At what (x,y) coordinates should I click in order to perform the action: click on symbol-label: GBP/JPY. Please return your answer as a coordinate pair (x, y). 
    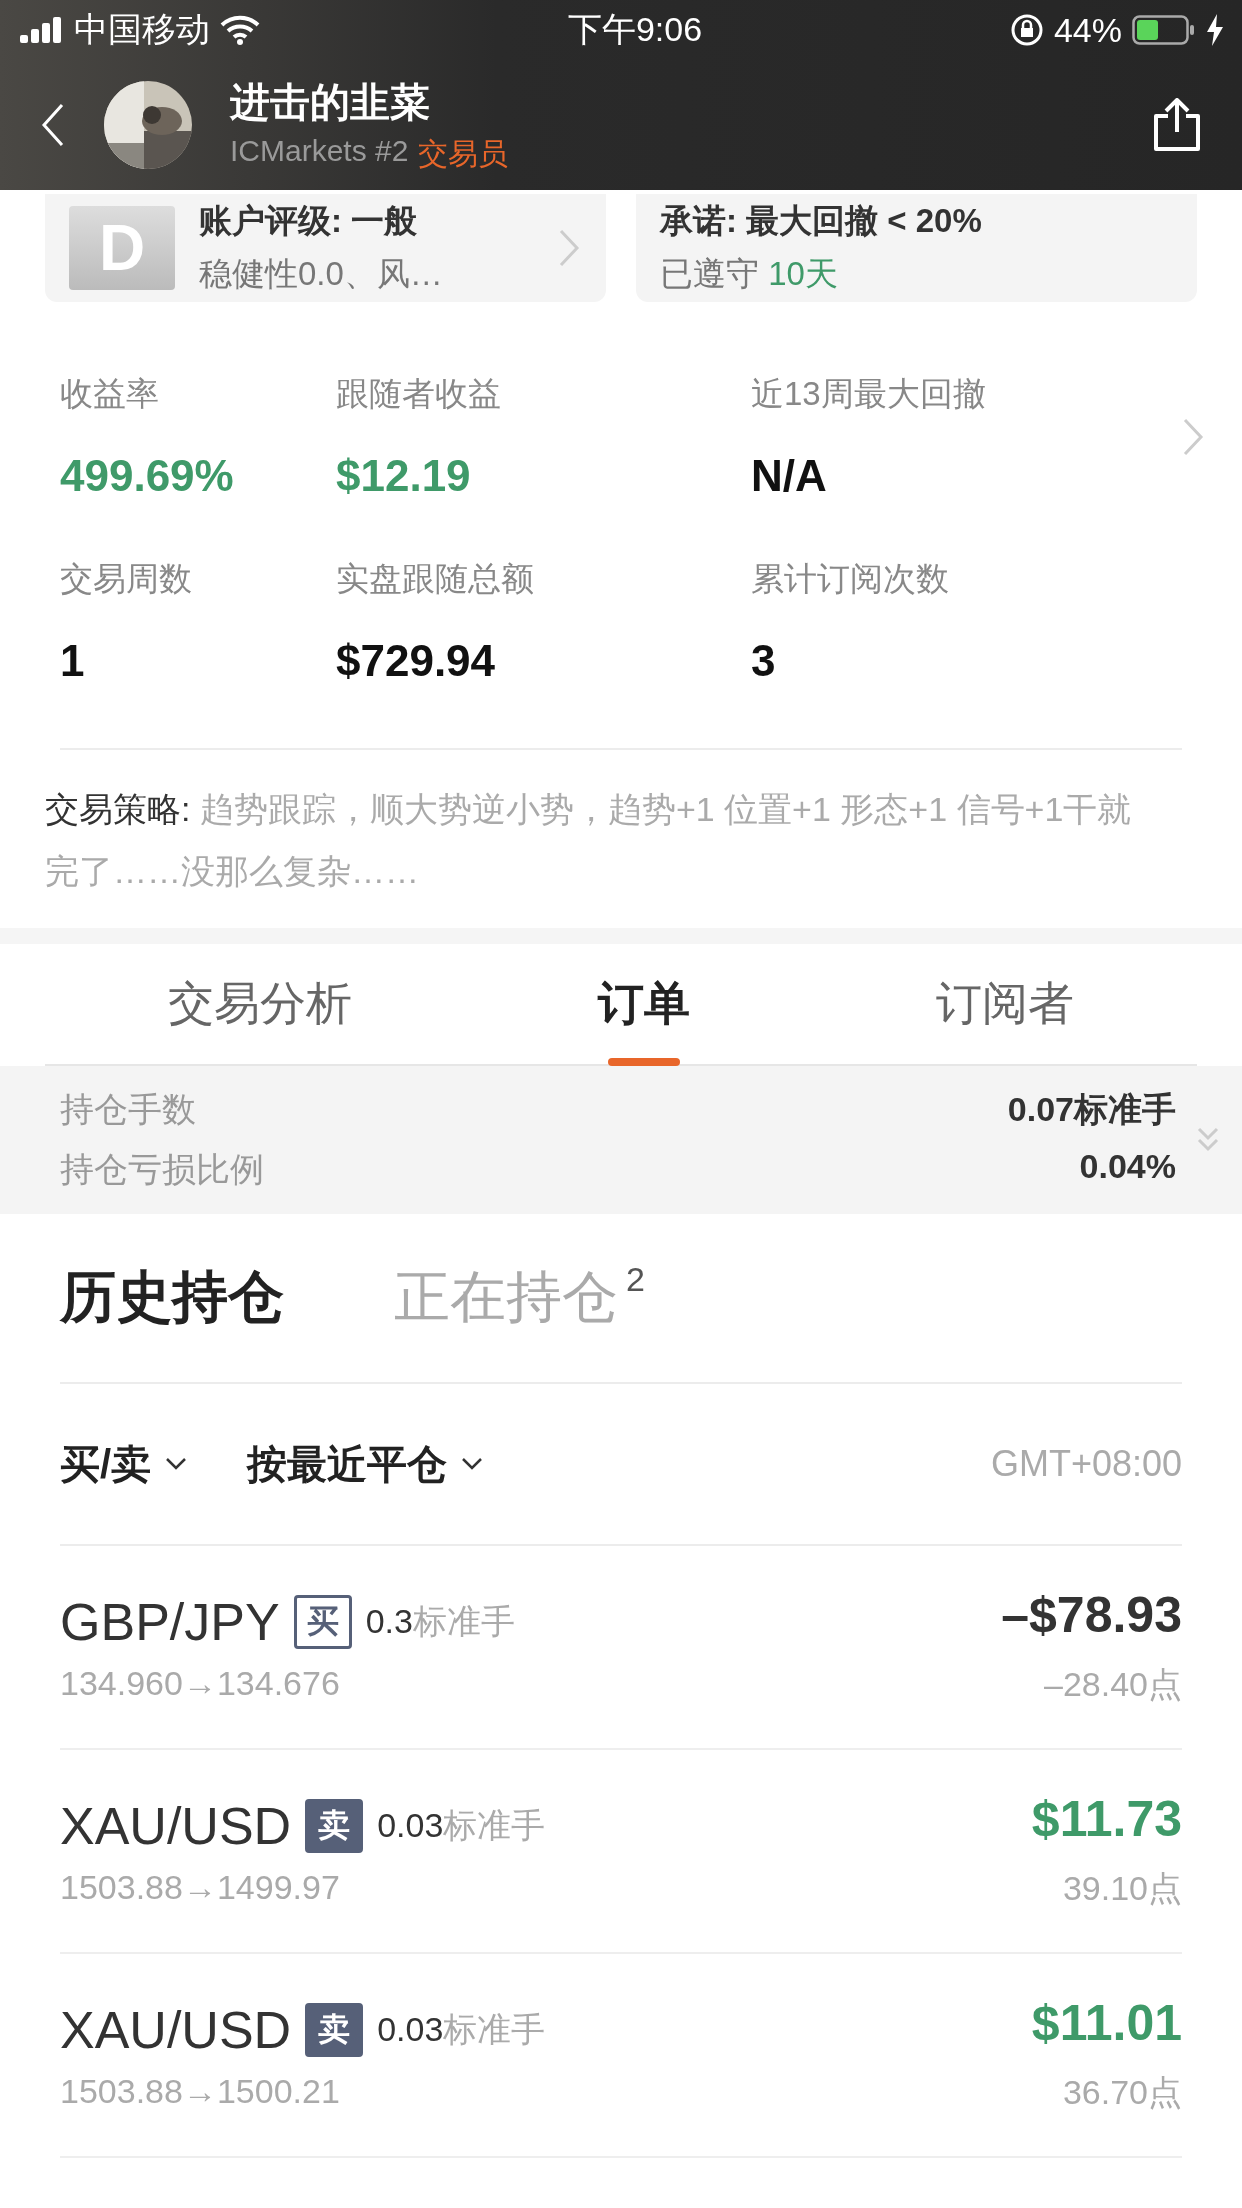
    Looking at the image, I should click on (170, 1621).